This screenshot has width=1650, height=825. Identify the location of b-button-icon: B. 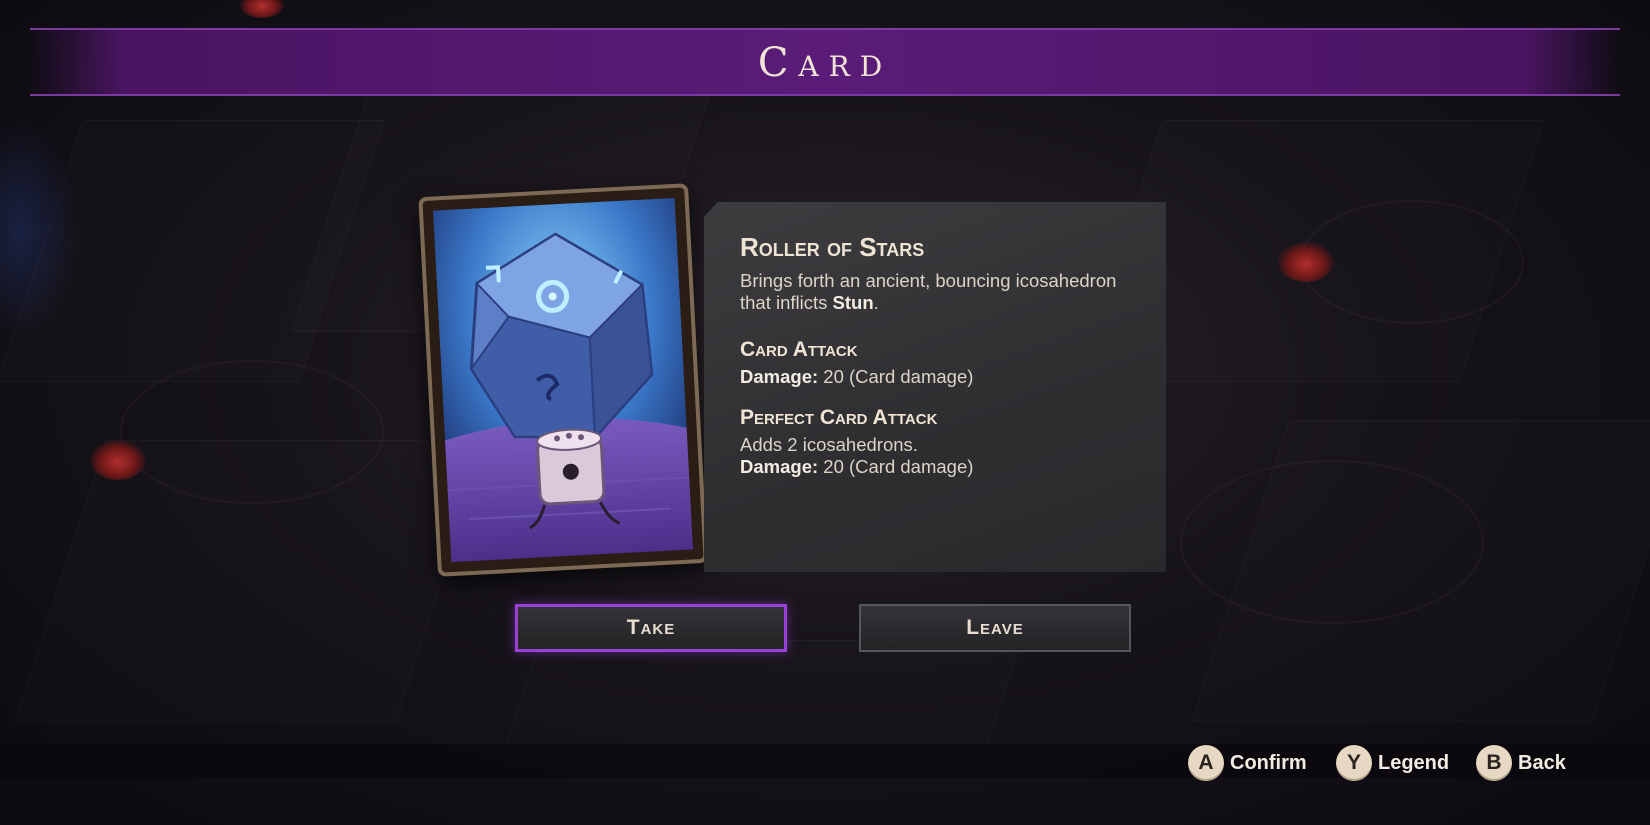
(1494, 763).